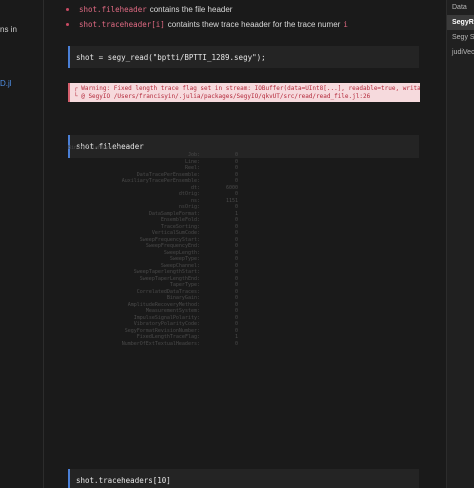 Image resolution: width=474 pixels, height=488 pixels. What do you see at coordinates (460, 244) in the screenshot?
I see `right-sidebar-toc: DataSegyReSegy SjudiVec` at bounding box center [460, 244].